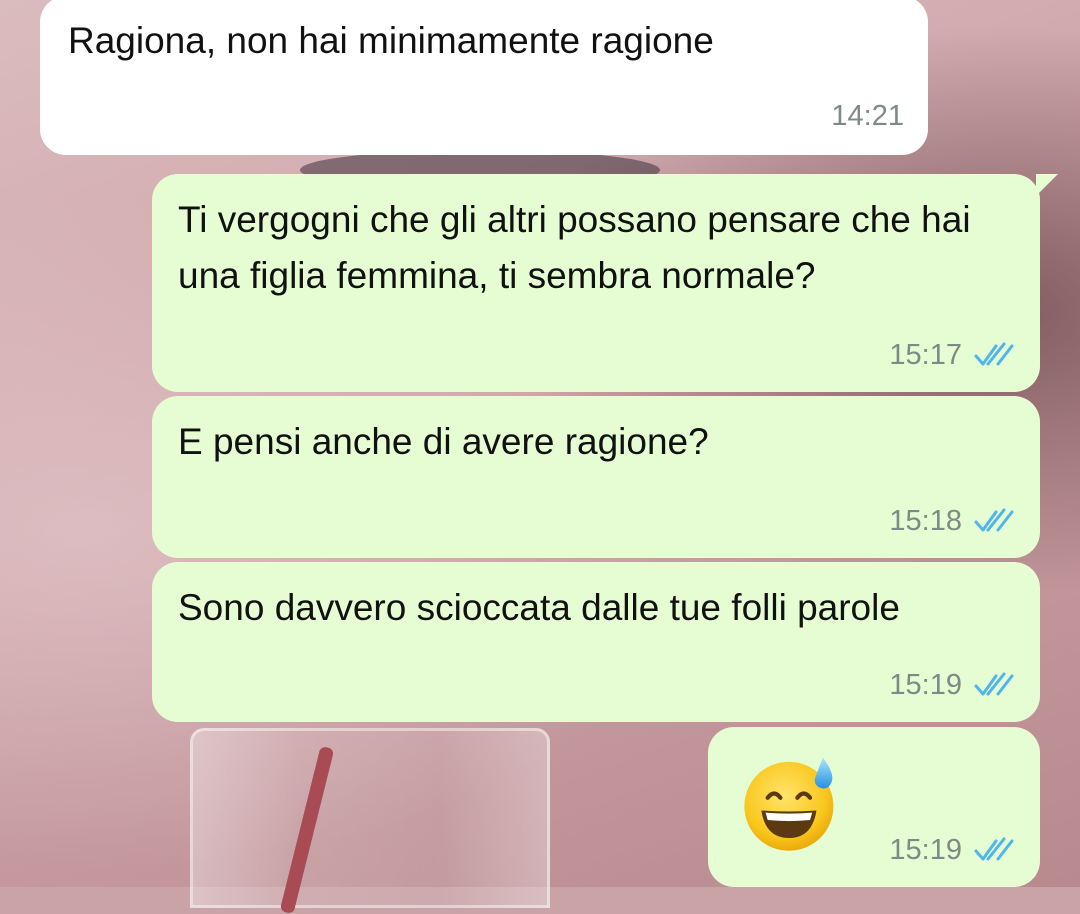  What do you see at coordinates (391, 40) in the screenshot?
I see `message-text: Ragiona, non hai minimamente ragione` at bounding box center [391, 40].